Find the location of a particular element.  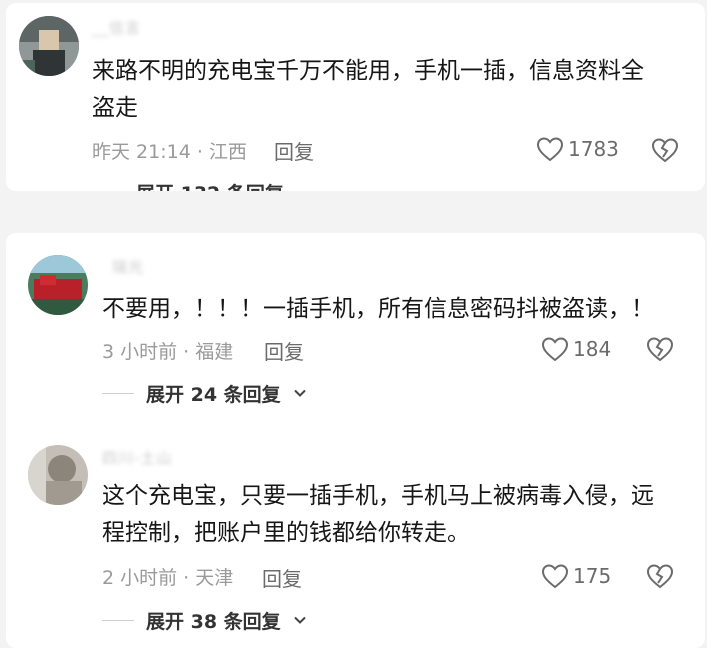

comment-meta: 2 小时前 · 天津 is located at coordinates (168, 578).